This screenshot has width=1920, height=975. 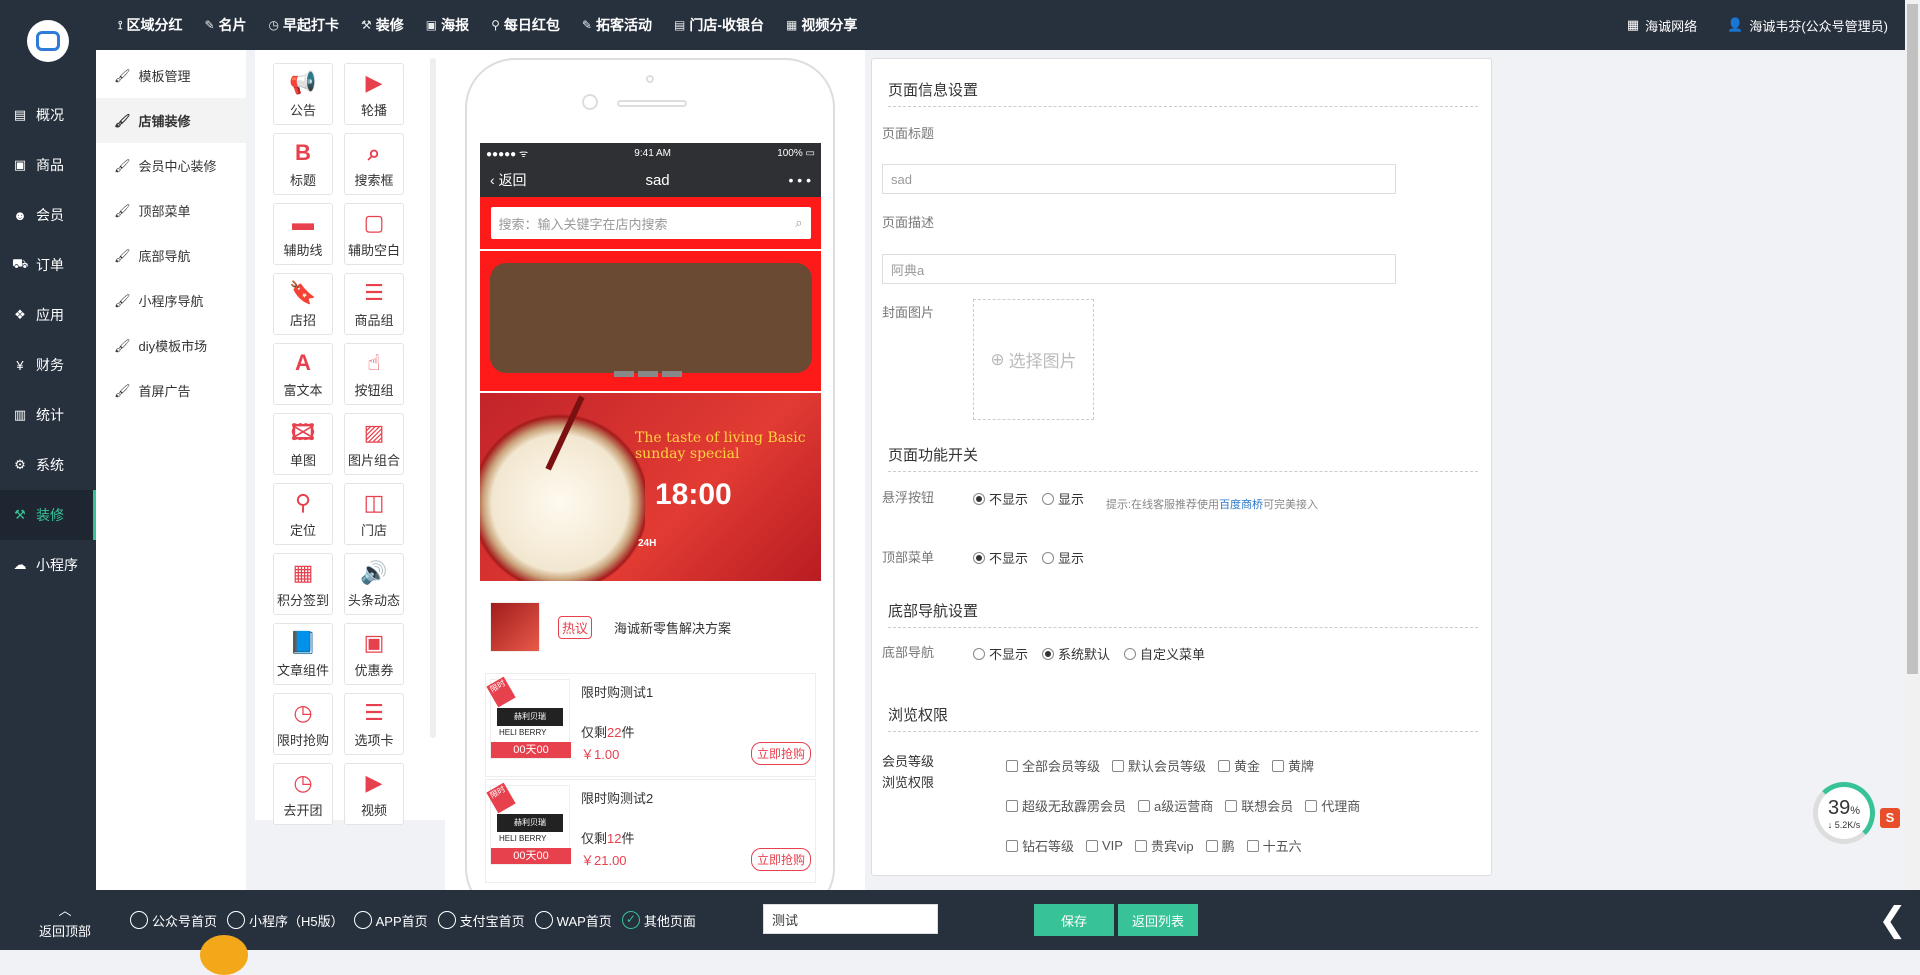 What do you see at coordinates (171, 255) in the screenshot?
I see `subnav-item: 🖌 底部导航` at bounding box center [171, 255].